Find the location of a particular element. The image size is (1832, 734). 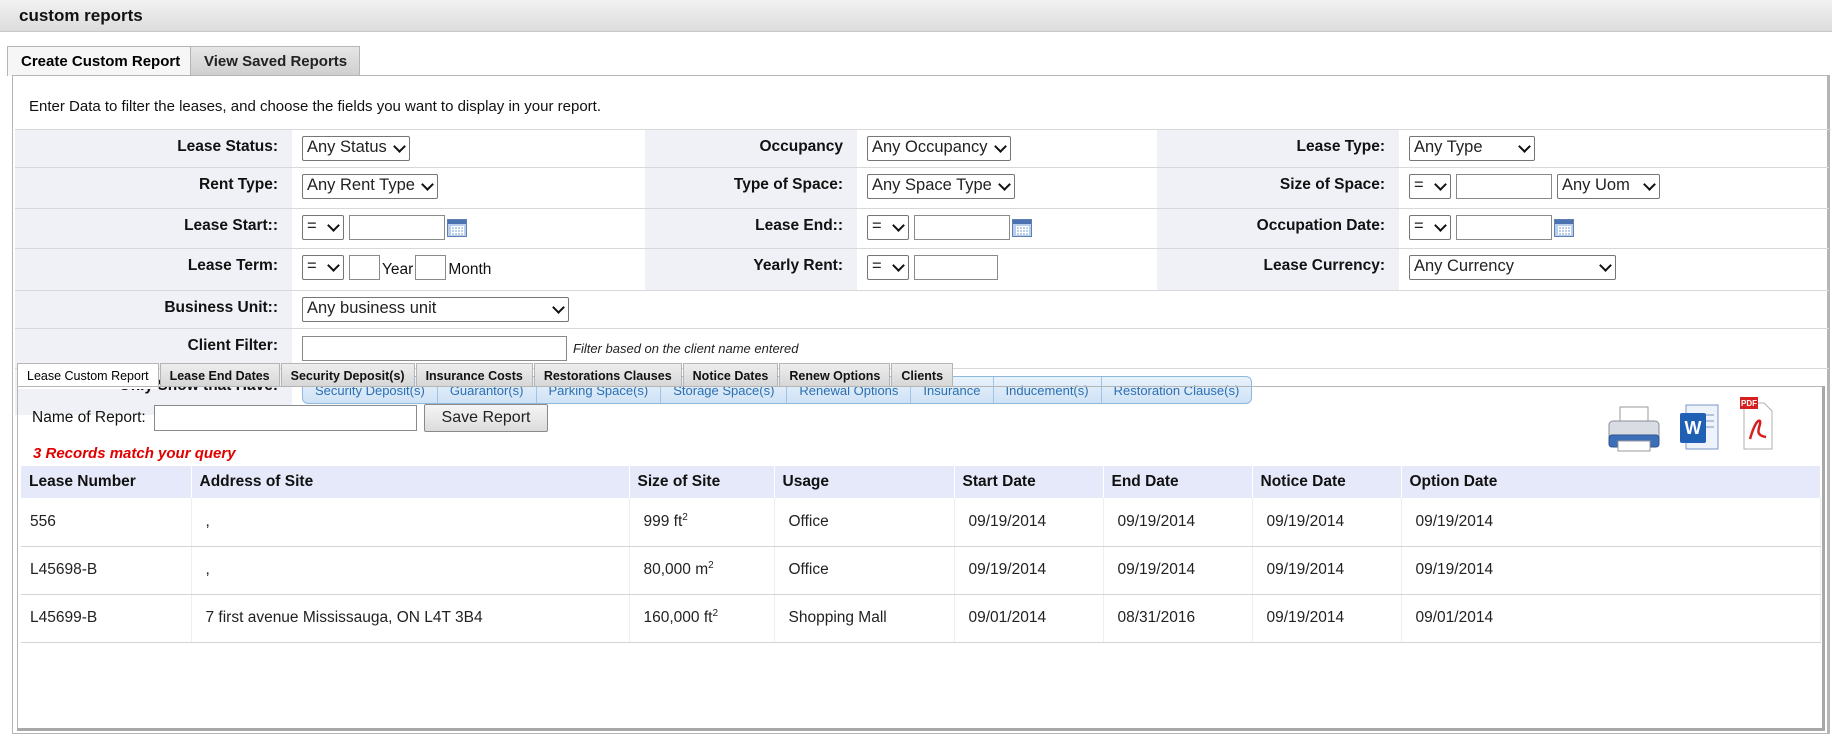

rent-type-select: Any Rent Type is located at coordinates (370, 186).